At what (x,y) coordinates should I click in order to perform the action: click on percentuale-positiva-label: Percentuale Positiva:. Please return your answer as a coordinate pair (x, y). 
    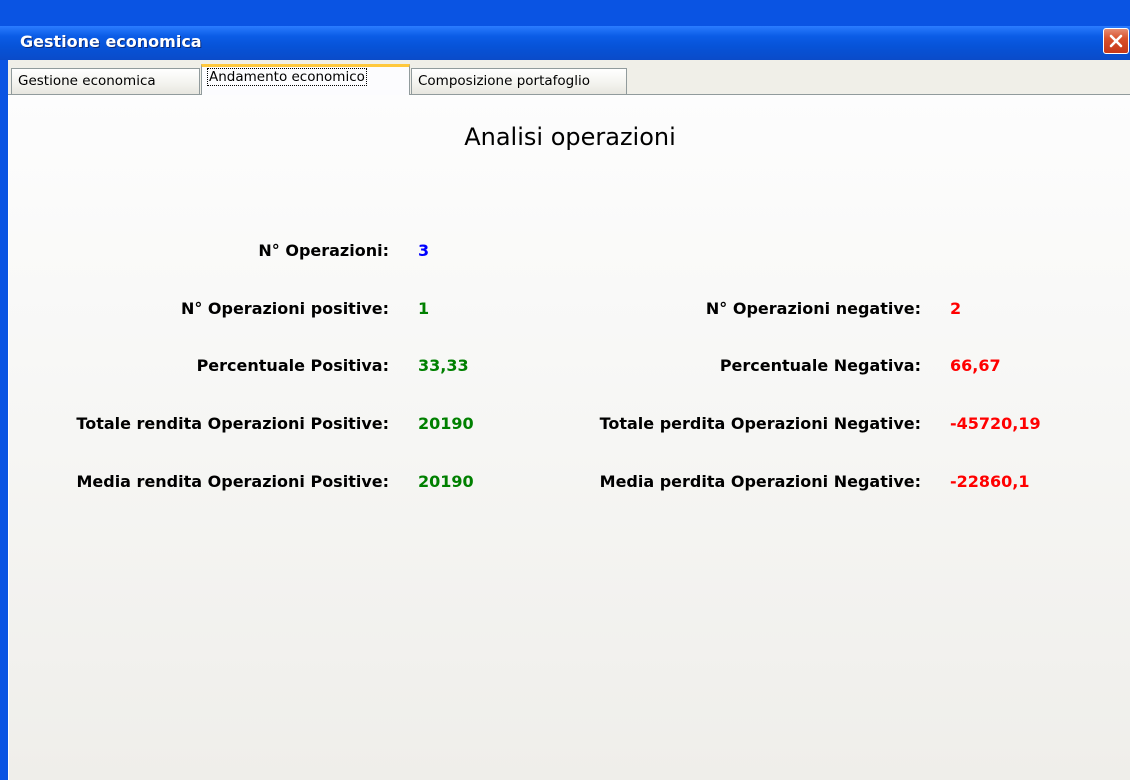
    Looking at the image, I should click on (292, 365).